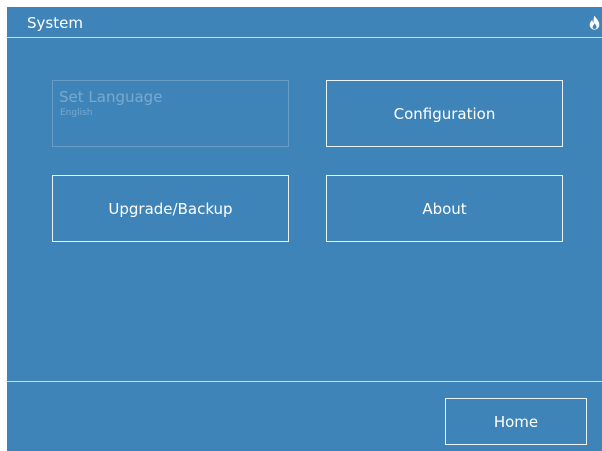 This screenshot has height=451, width=602. I want to click on upgrade-backup-button: Upgrade/Backup, so click(170, 208).